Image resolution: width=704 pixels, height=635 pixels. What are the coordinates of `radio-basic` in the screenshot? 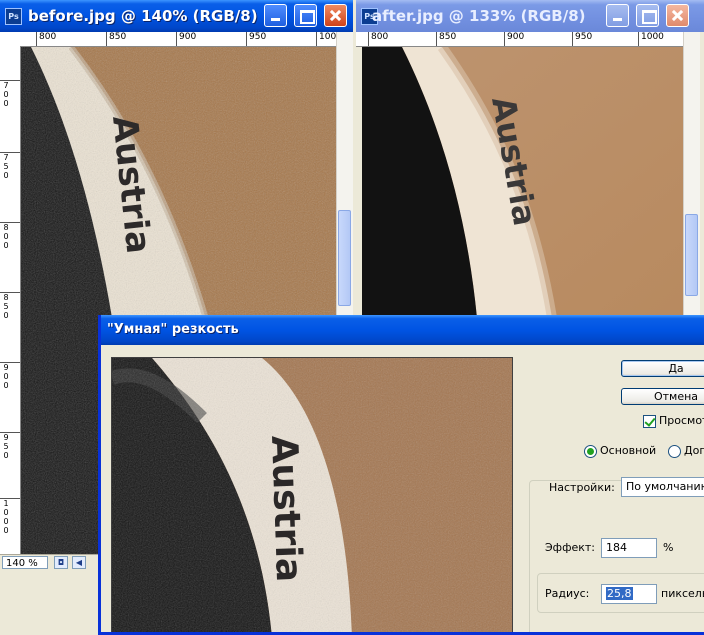 It's located at (590, 451).